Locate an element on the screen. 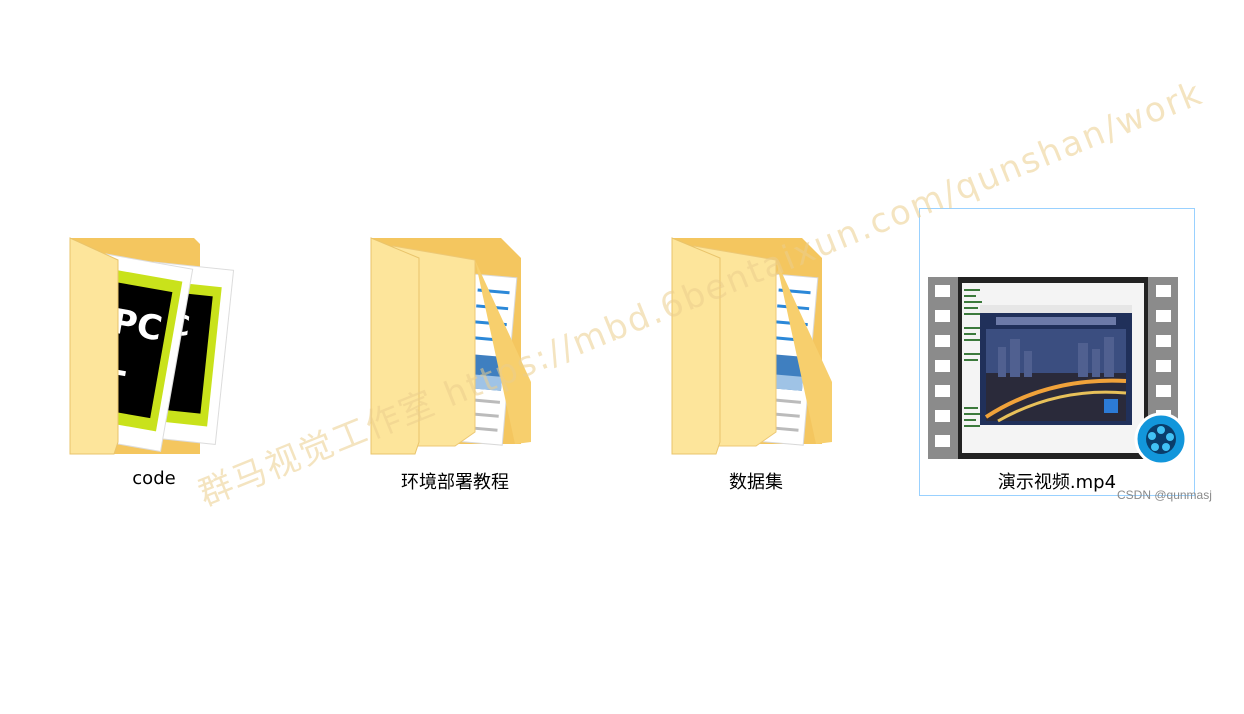  file-item-demo-video: 演示视频.mp4 is located at coordinates (1057, 352).